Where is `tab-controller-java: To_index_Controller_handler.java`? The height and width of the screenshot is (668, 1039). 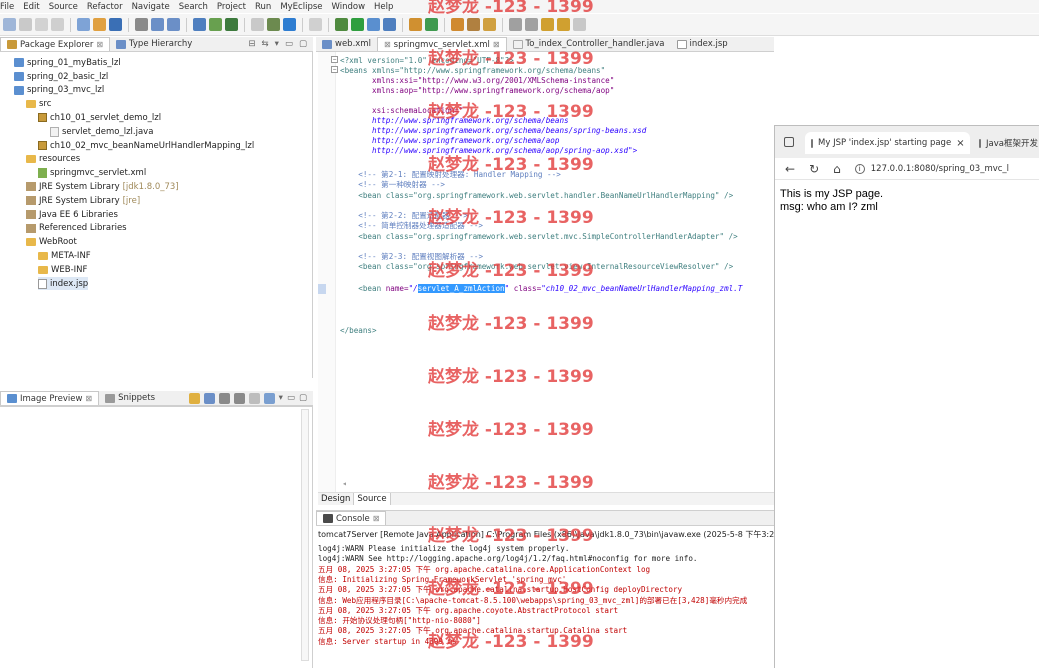 tab-controller-java: To_index_Controller_handler.java is located at coordinates (589, 44).